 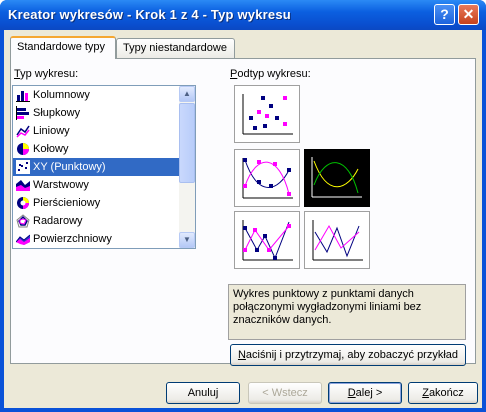 What do you see at coordinates (23, 221) in the screenshot?
I see `radar-chart-icon` at bounding box center [23, 221].